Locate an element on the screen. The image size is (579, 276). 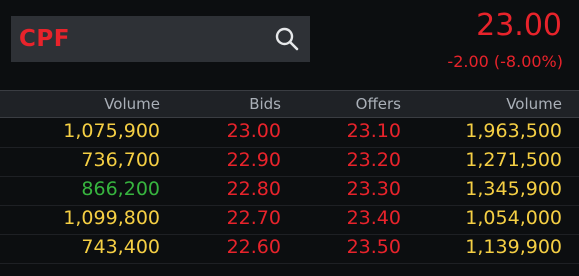
table-row: 736,700 22.90 23.20 1,271,500 is located at coordinates (289, 162).